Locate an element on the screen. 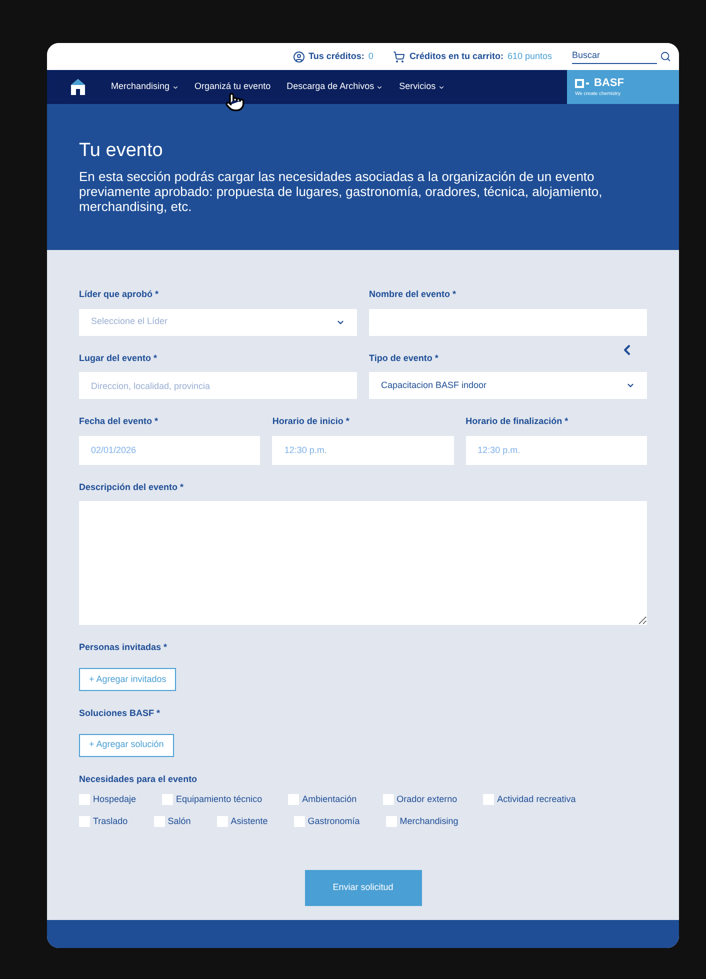  checkbox-label: Orador externo is located at coordinates (427, 799).